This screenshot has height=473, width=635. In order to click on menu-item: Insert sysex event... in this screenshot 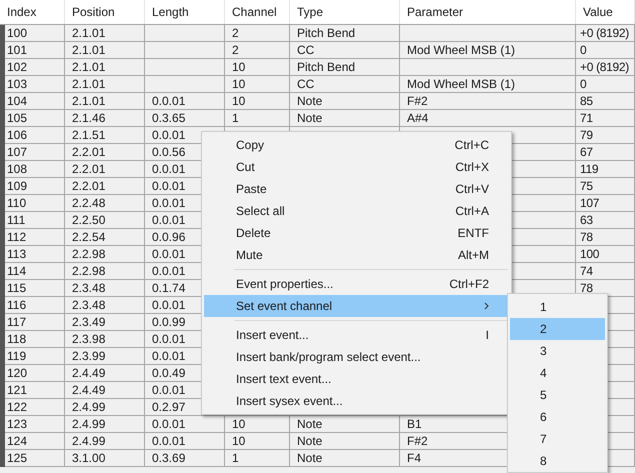, I will do `click(356, 401)`.